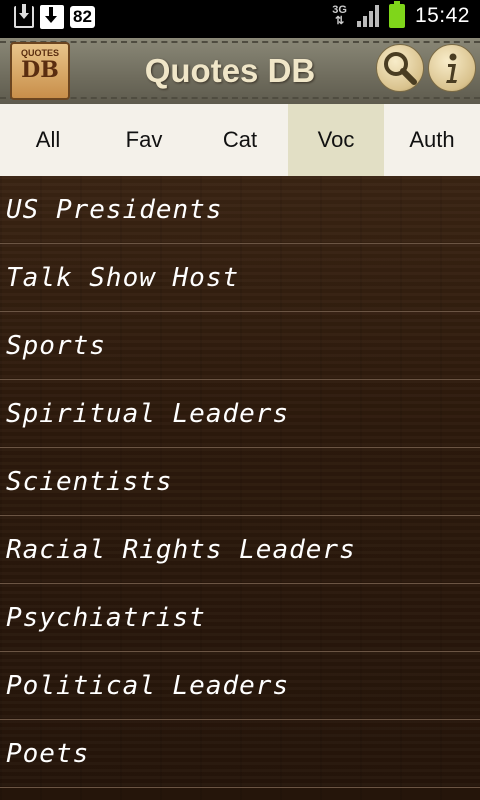 The image size is (480, 800). I want to click on tab-fav: Fav, so click(144, 140).